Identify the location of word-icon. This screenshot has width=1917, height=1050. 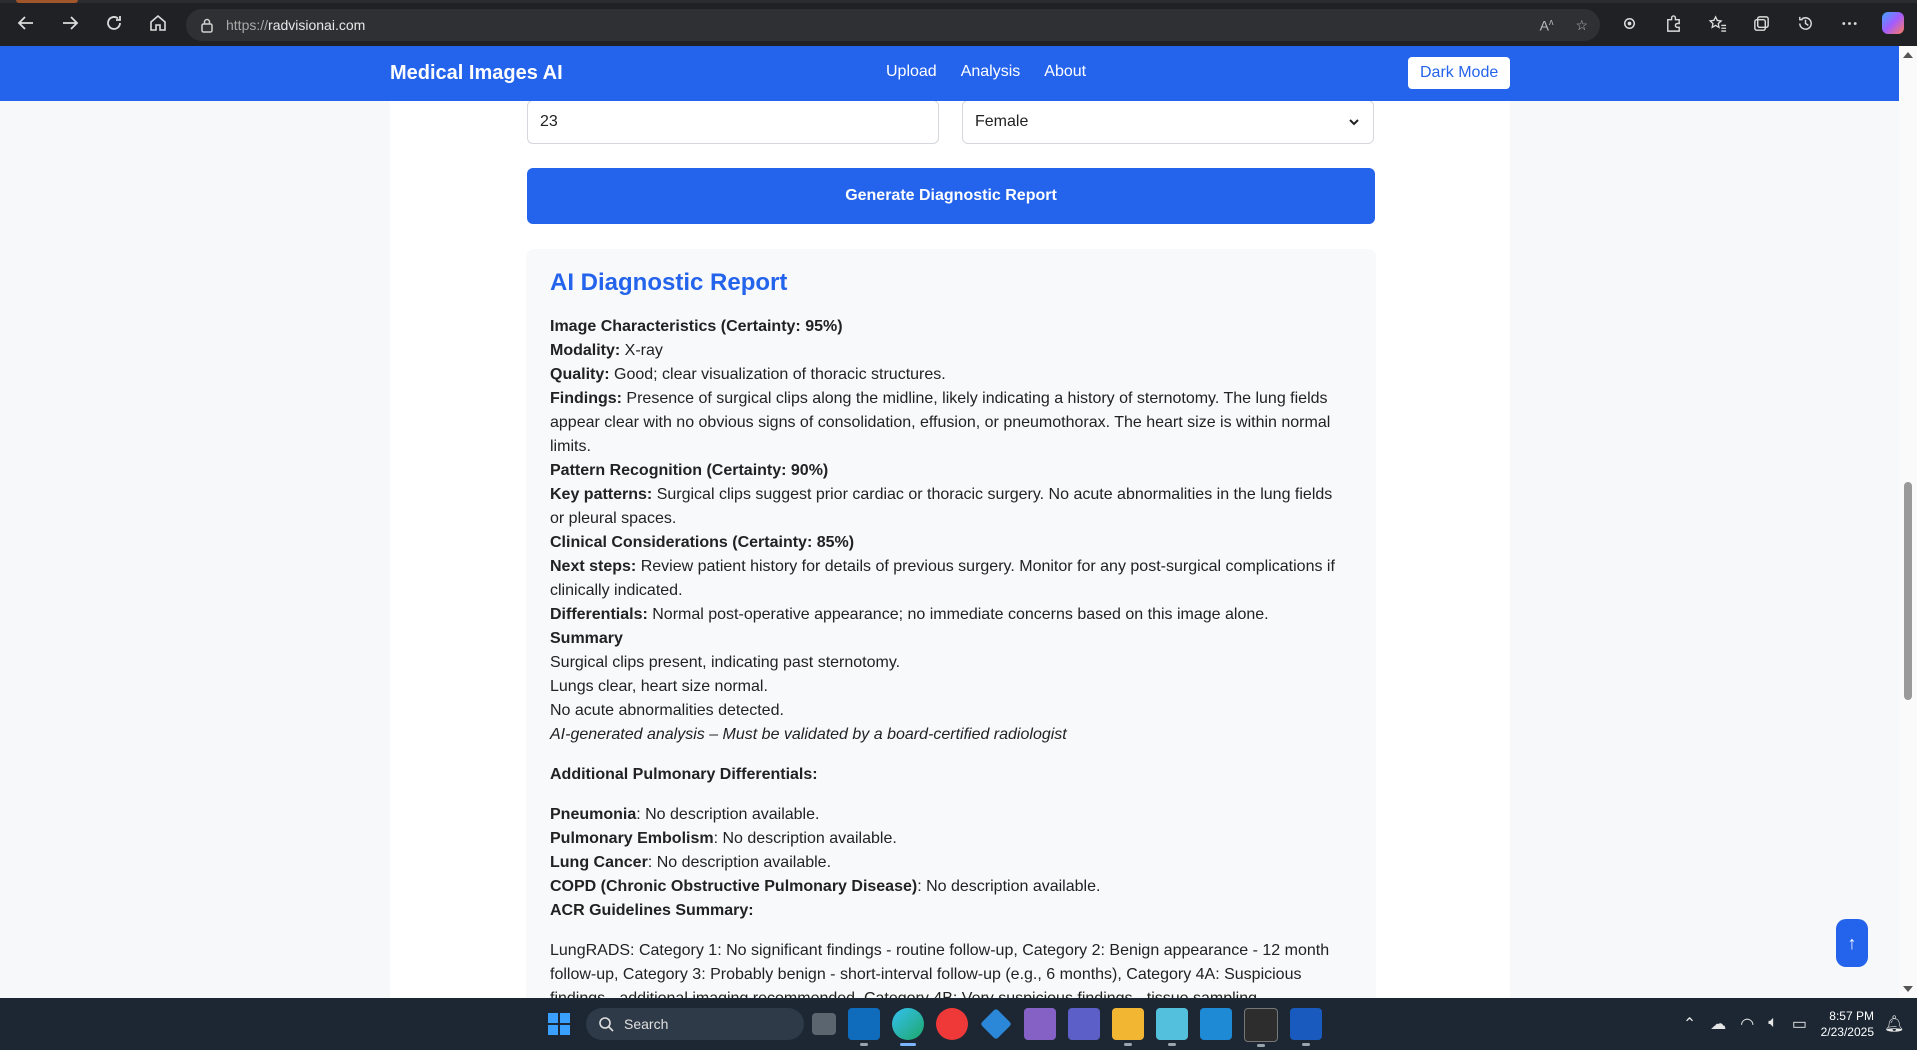
(1306, 1027).